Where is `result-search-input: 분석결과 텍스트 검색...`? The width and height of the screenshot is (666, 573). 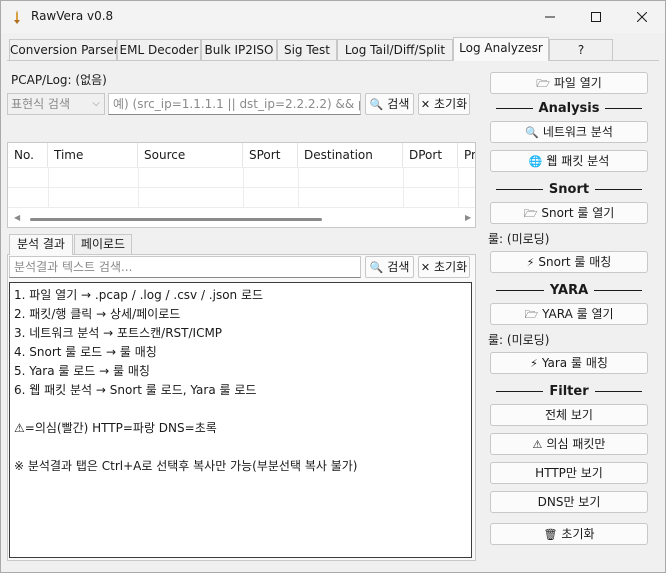
result-search-input: 분석결과 텍스트 검색... is located at coordinates (185, 267).